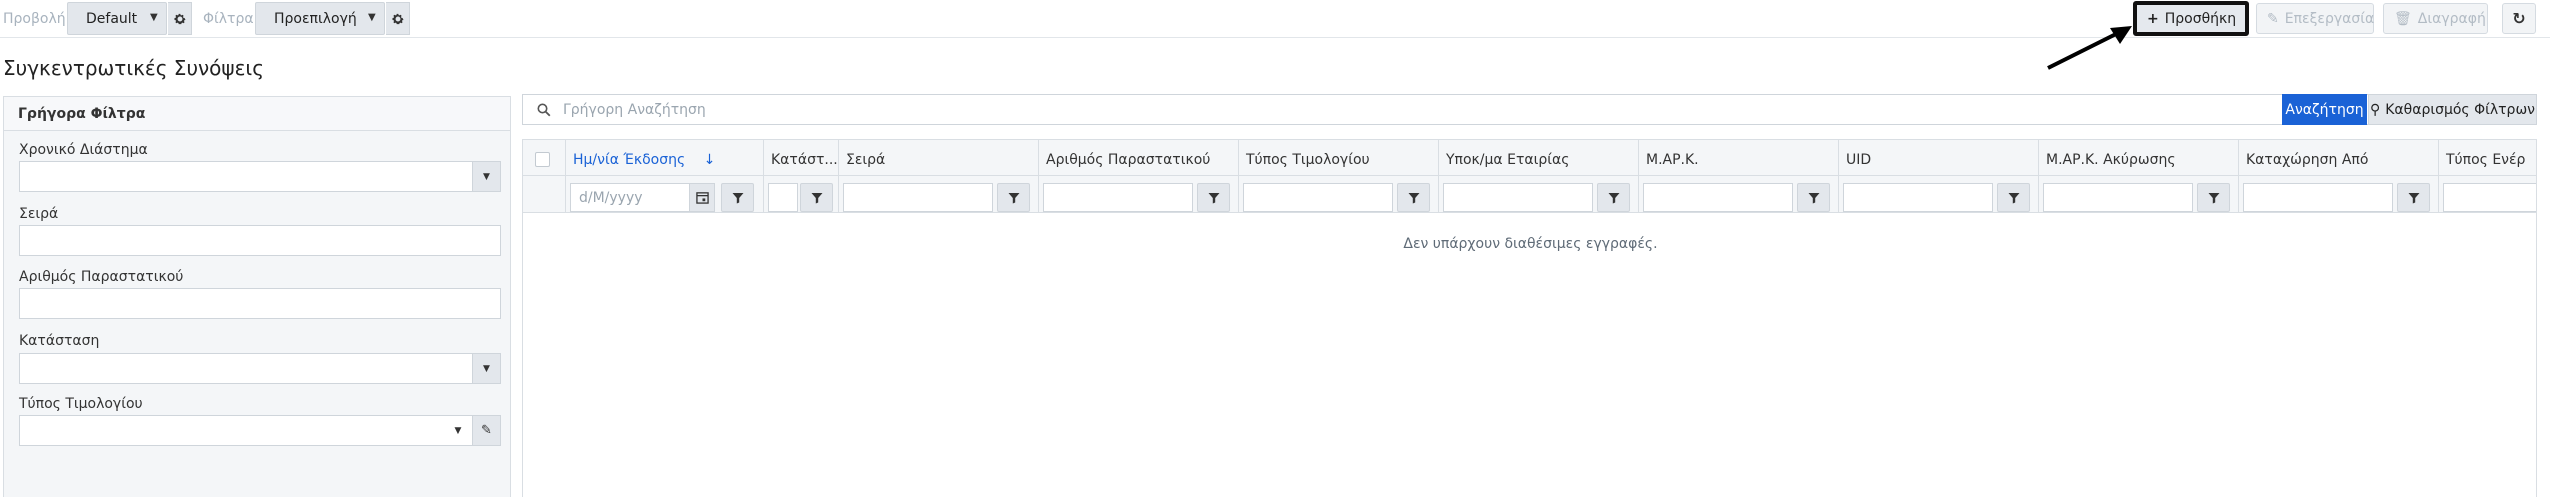  Describe the element at coordinates (260, 240) in the screenshot. I see `series-input` at that location.